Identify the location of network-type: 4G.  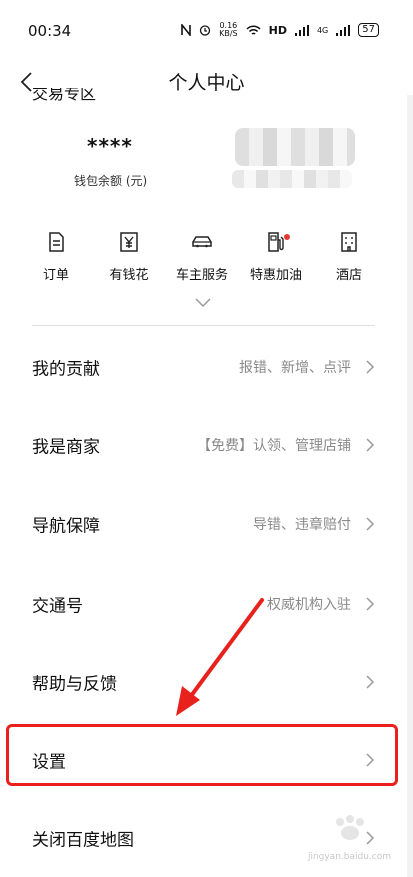
(322, 30).